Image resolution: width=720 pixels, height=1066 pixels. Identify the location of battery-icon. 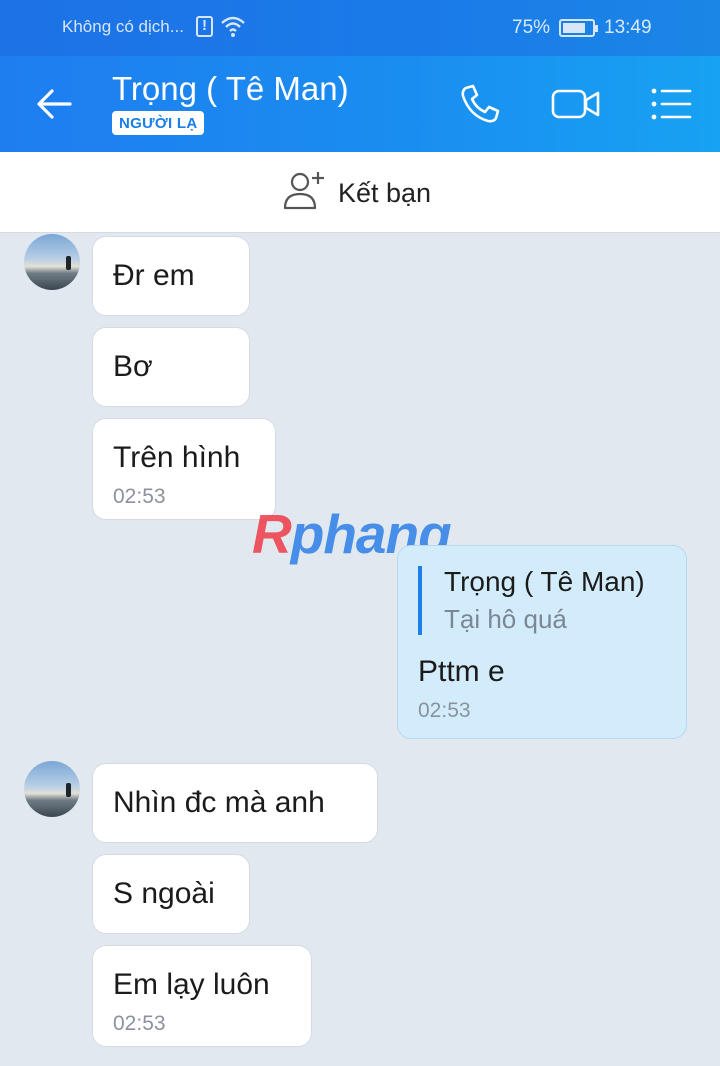
(578, 28).